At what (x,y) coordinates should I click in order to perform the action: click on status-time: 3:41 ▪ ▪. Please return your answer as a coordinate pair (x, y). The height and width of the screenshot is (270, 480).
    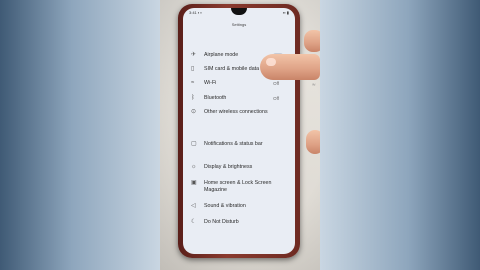
    Looking at the image, I should click on (195, 12).